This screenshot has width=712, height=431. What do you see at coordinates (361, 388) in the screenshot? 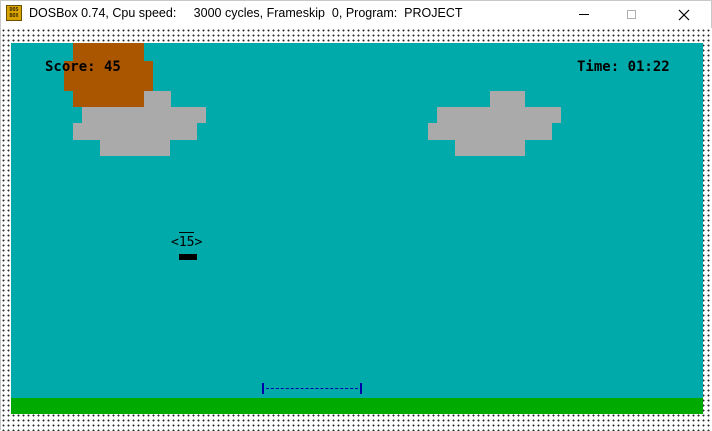
I see `landing-pad-right-marker` at bounding box center [361, 388].